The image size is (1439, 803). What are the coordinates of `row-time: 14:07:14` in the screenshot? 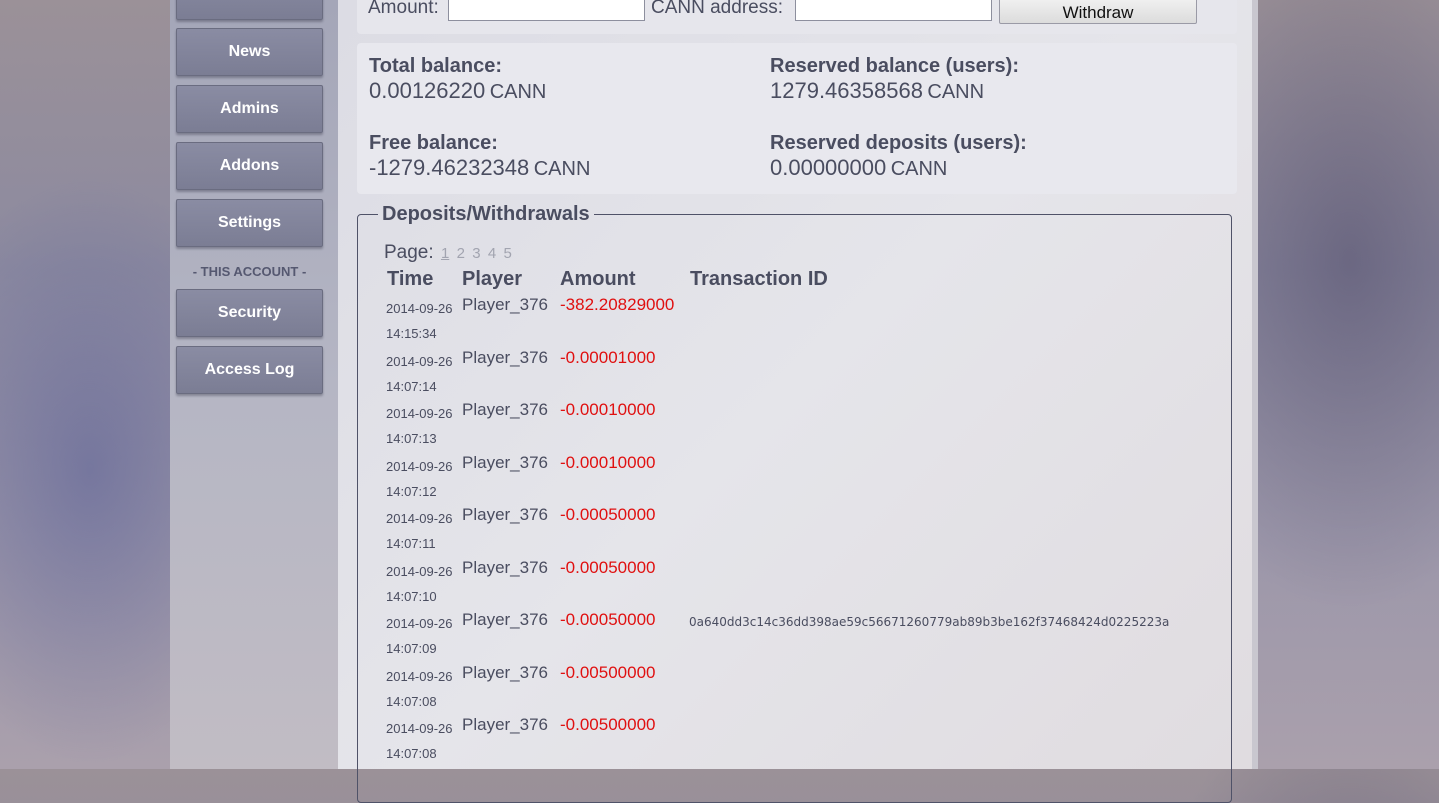 It's located at (411, 386).